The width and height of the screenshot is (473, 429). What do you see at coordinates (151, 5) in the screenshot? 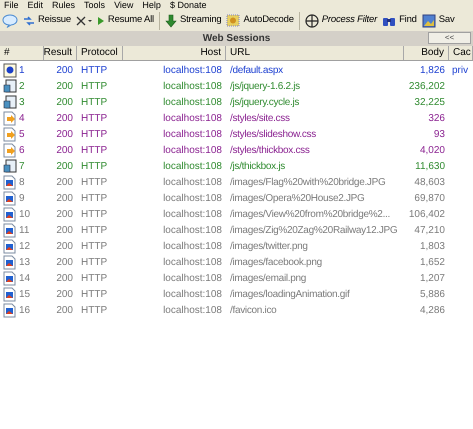
I see `menu-item: Help` at bounding box center [151, 5].